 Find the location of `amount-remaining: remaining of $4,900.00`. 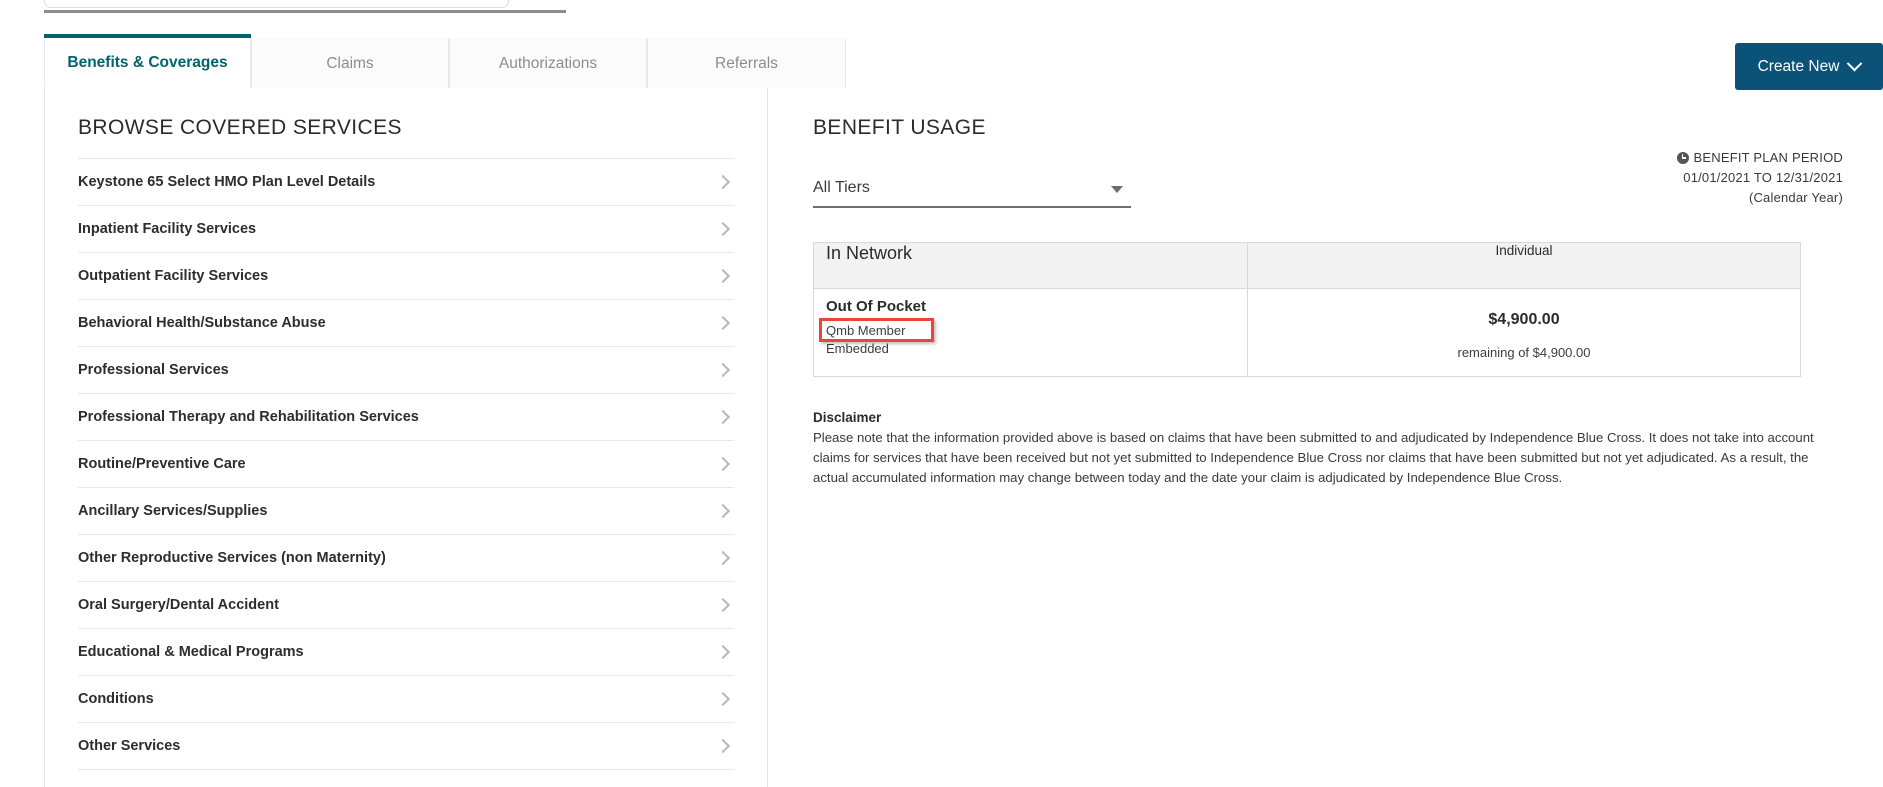

amount-remaining: remaining of $4,900.00 is located at coordinates (1524, 352).